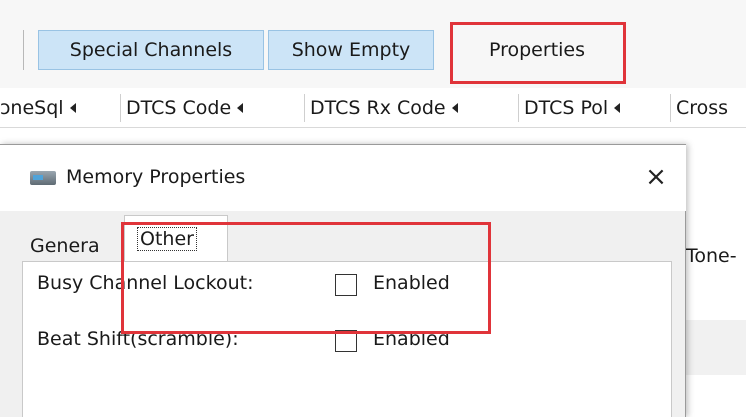  I want to click on column-header-dtcs-rx-code: DTCS Rx Code, so click(414, 108).